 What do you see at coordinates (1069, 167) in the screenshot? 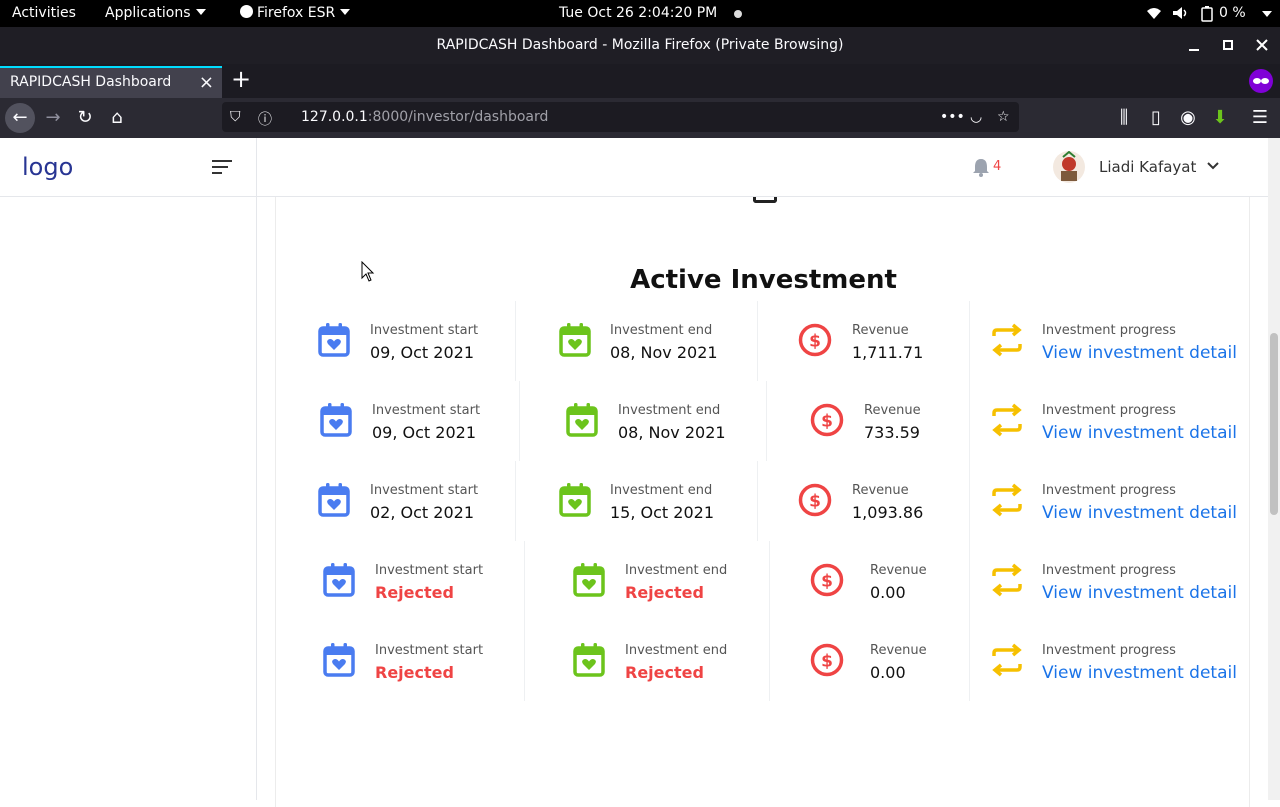
I see `avatar` at bounding box center [1069, 167].